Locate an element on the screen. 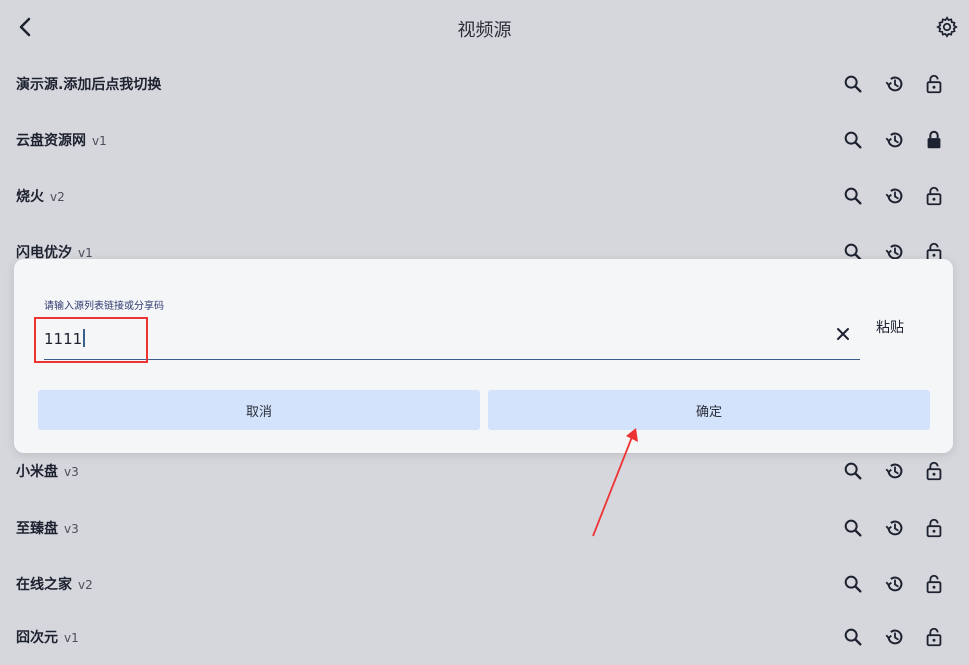  page-title: 视频源 is located at coordinates (484, 30).